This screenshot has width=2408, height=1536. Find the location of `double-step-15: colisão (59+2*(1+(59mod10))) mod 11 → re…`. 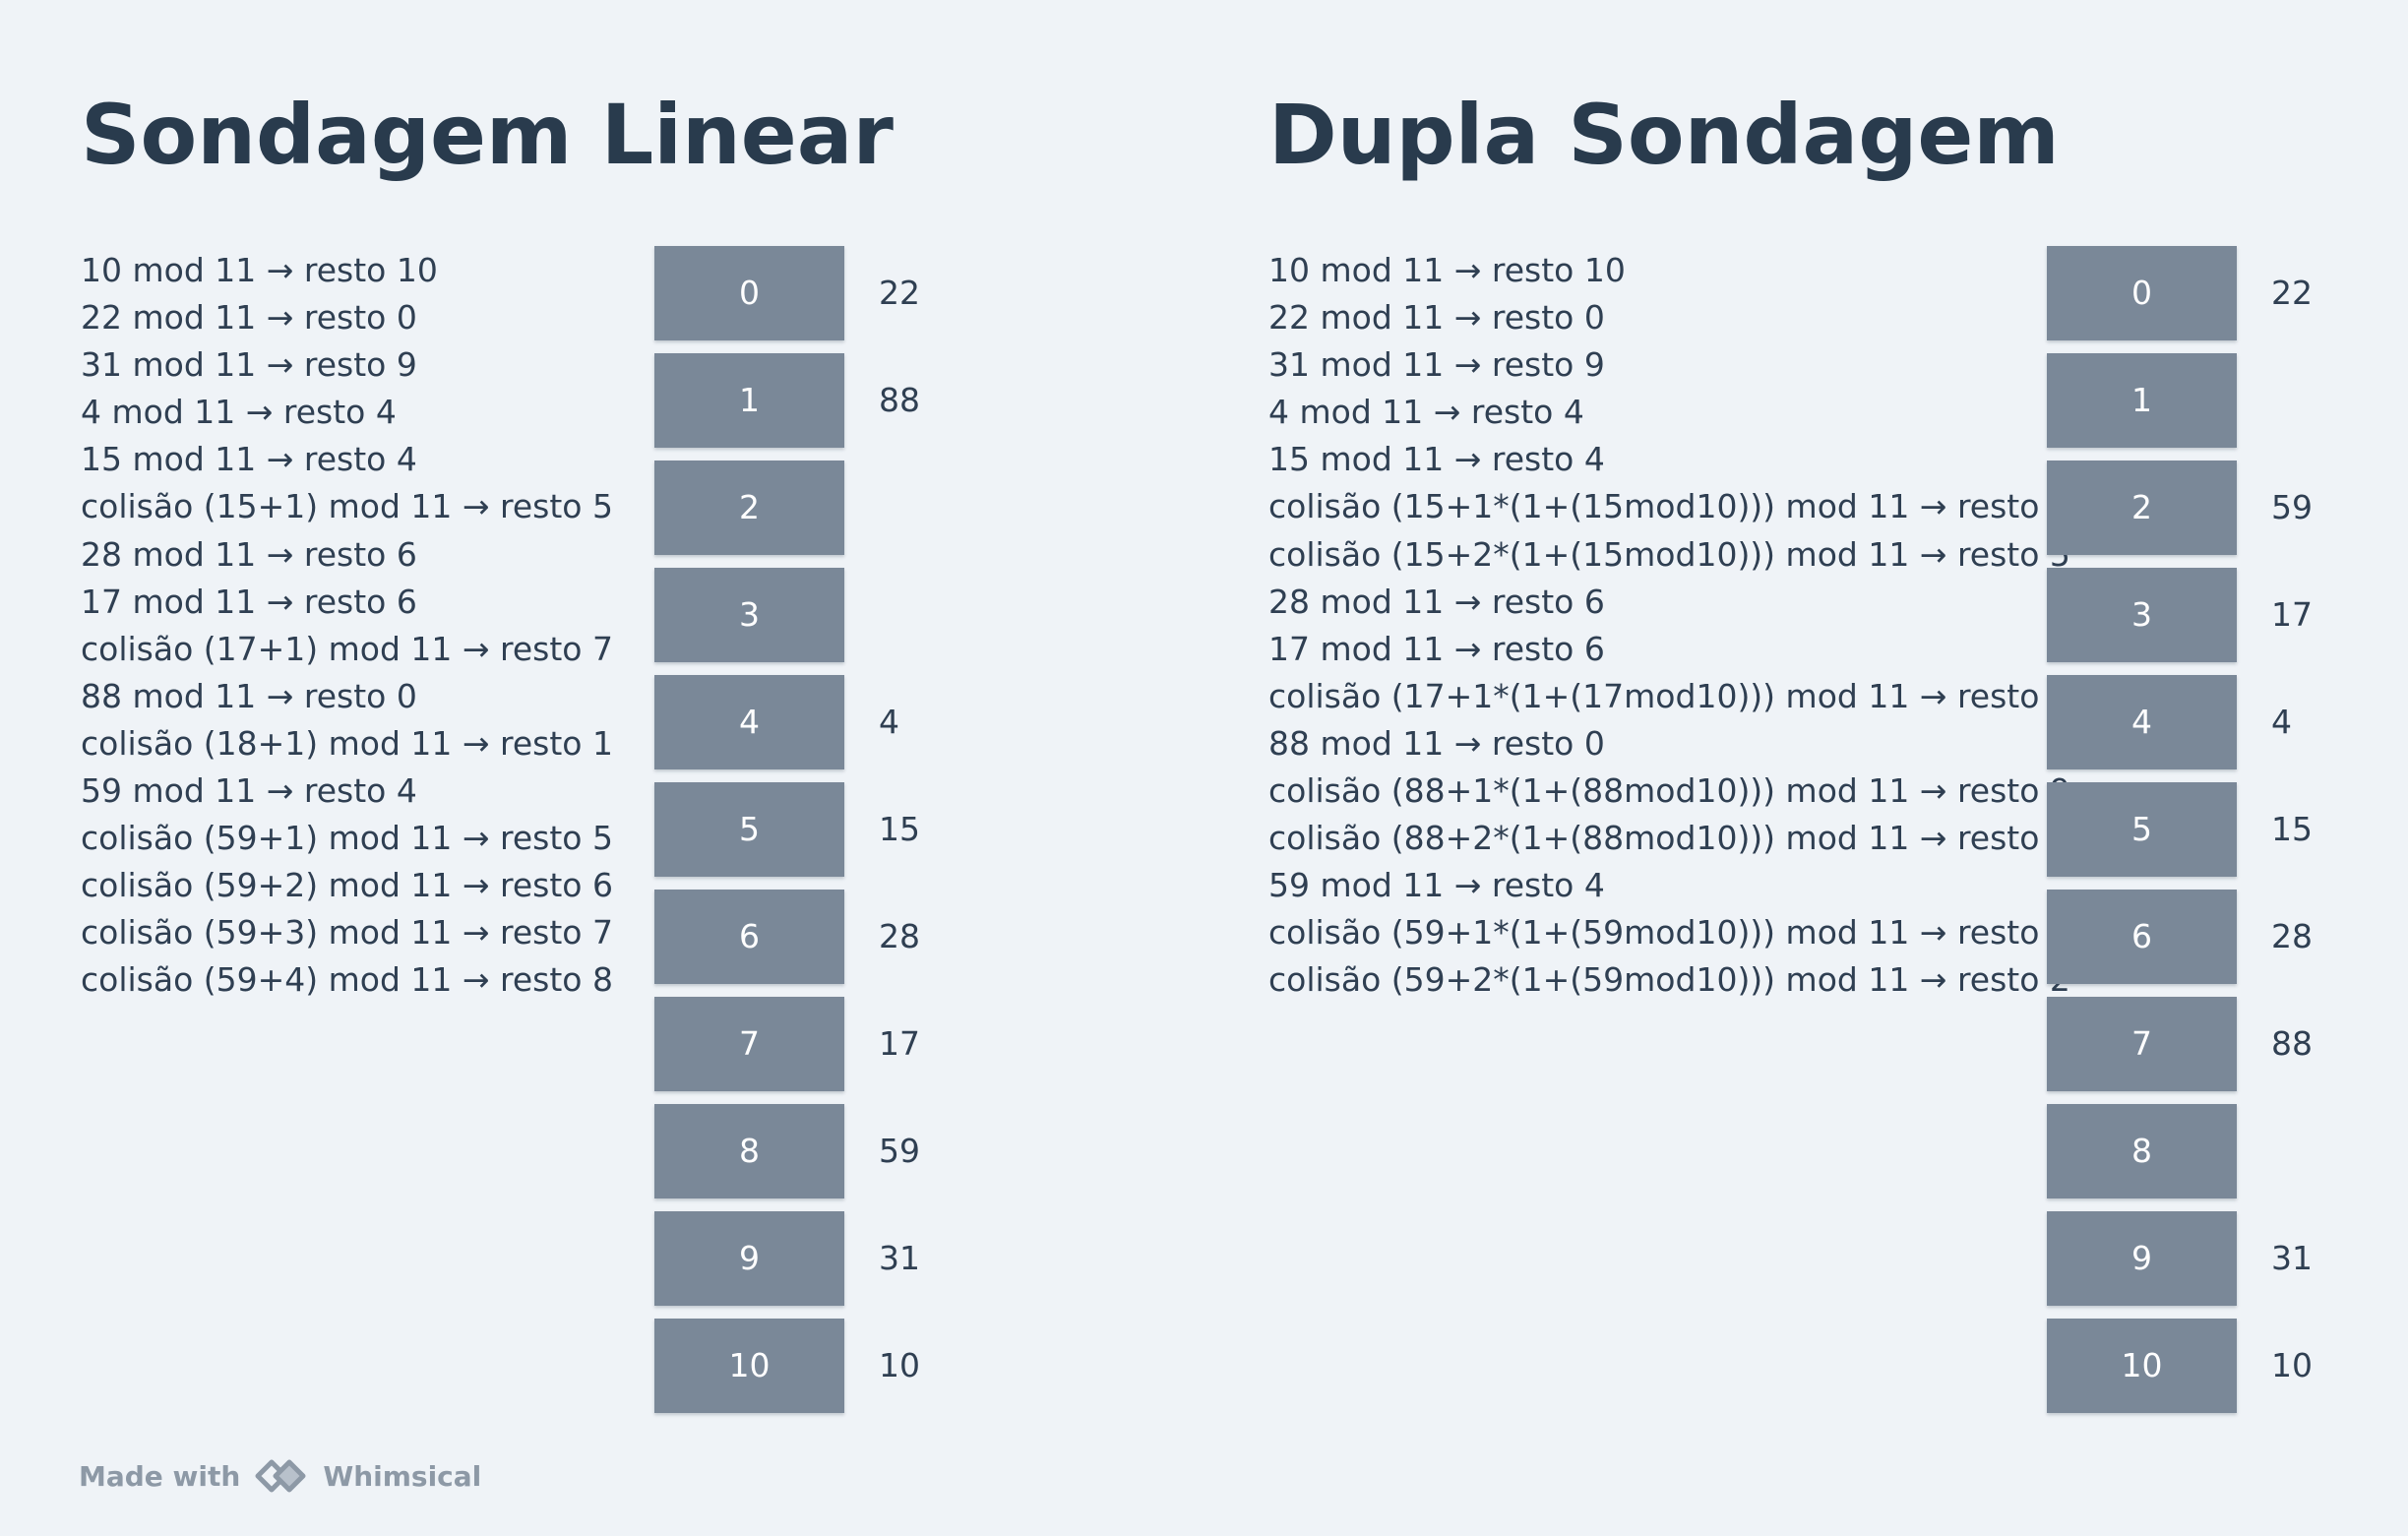

double-step-15: colisão (59+2*(1+(59mod10))) mod 11 → re… is located at coordinates (1669, 980).